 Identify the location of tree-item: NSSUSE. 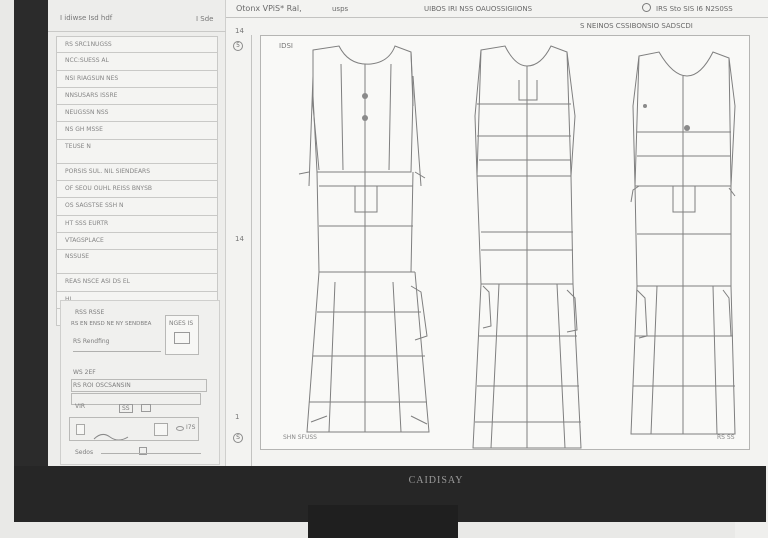
(137, 262).